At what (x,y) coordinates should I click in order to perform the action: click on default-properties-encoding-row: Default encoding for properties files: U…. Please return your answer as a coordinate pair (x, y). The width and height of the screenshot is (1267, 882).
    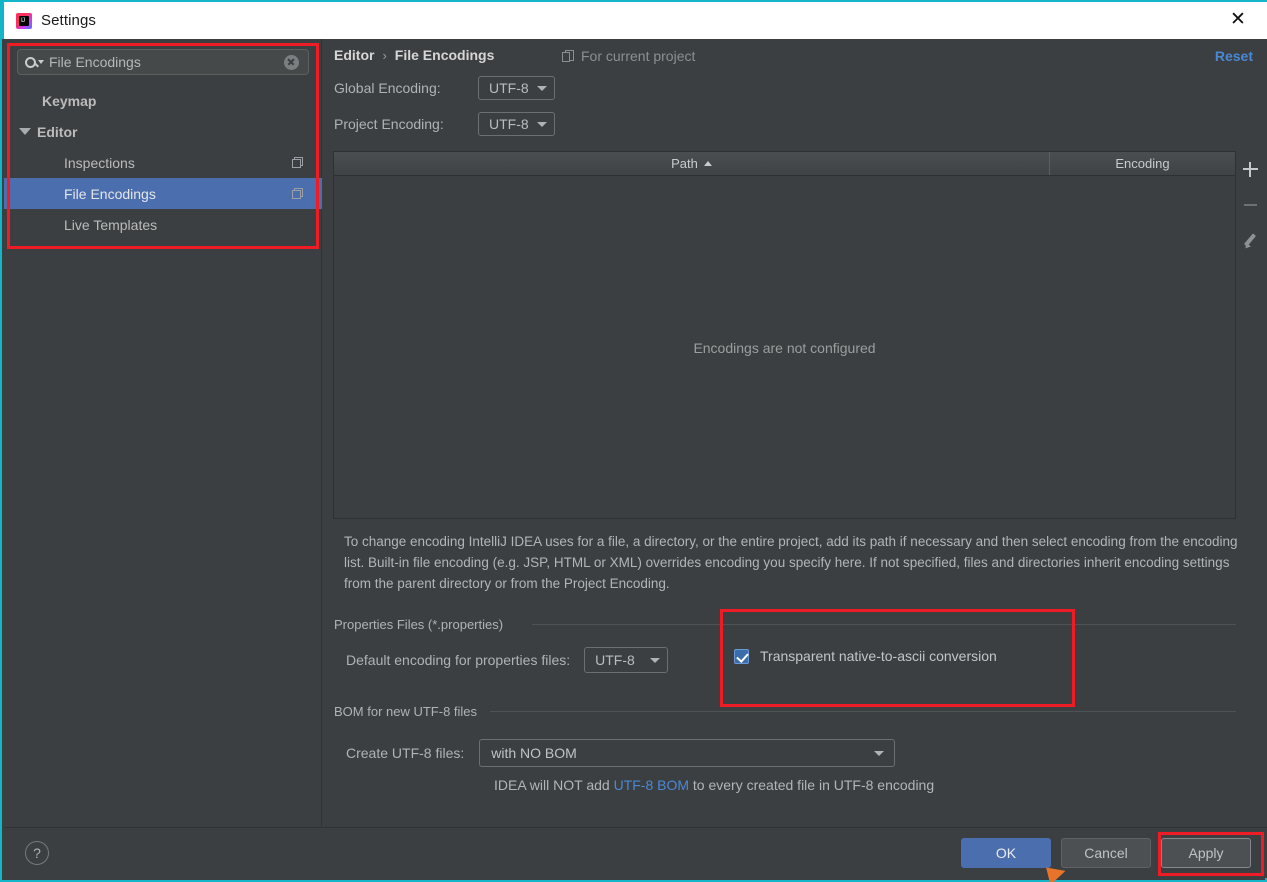
    Looking at the image, I should click on (507, 660).